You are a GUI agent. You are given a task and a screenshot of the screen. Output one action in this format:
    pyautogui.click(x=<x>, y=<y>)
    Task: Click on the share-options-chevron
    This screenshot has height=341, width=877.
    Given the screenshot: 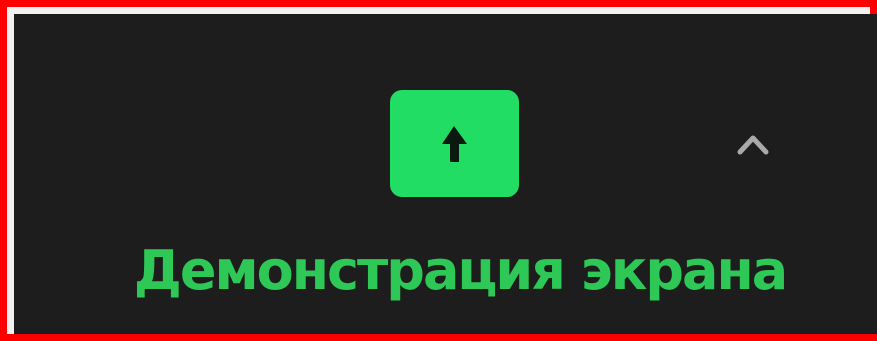 What is the action you would take?
    pyautogui.click(x=753, y=144)
    